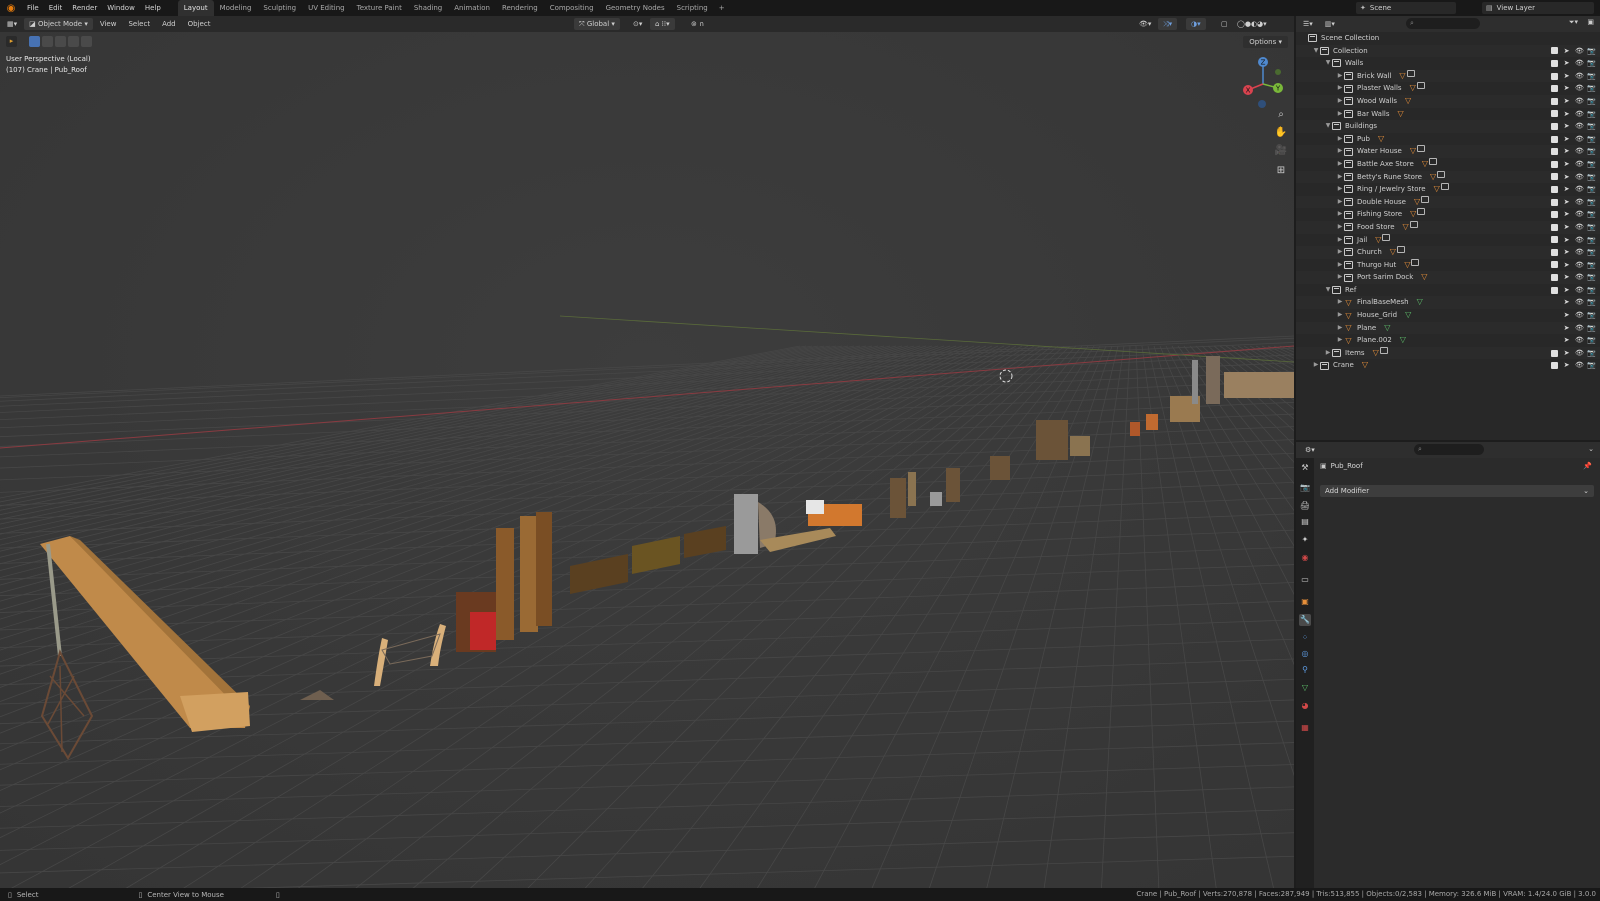 The height and width of the screenshot is (901, 1600). I want to click on outliner-row: ▼ Collection ➤ 👁 📷, so click(1448, 51).